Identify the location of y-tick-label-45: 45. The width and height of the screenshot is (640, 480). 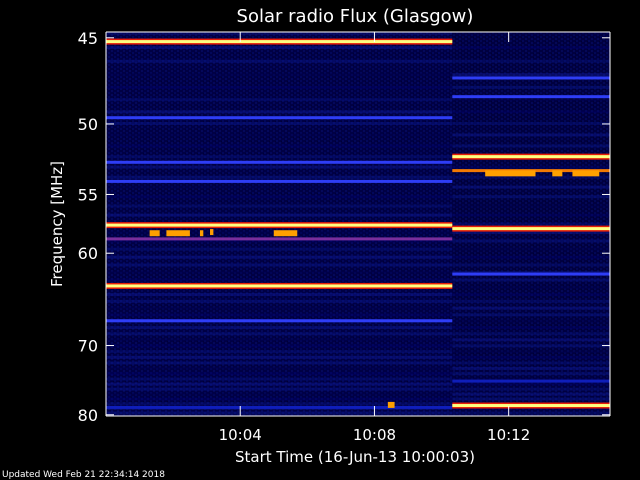
(88, 38).